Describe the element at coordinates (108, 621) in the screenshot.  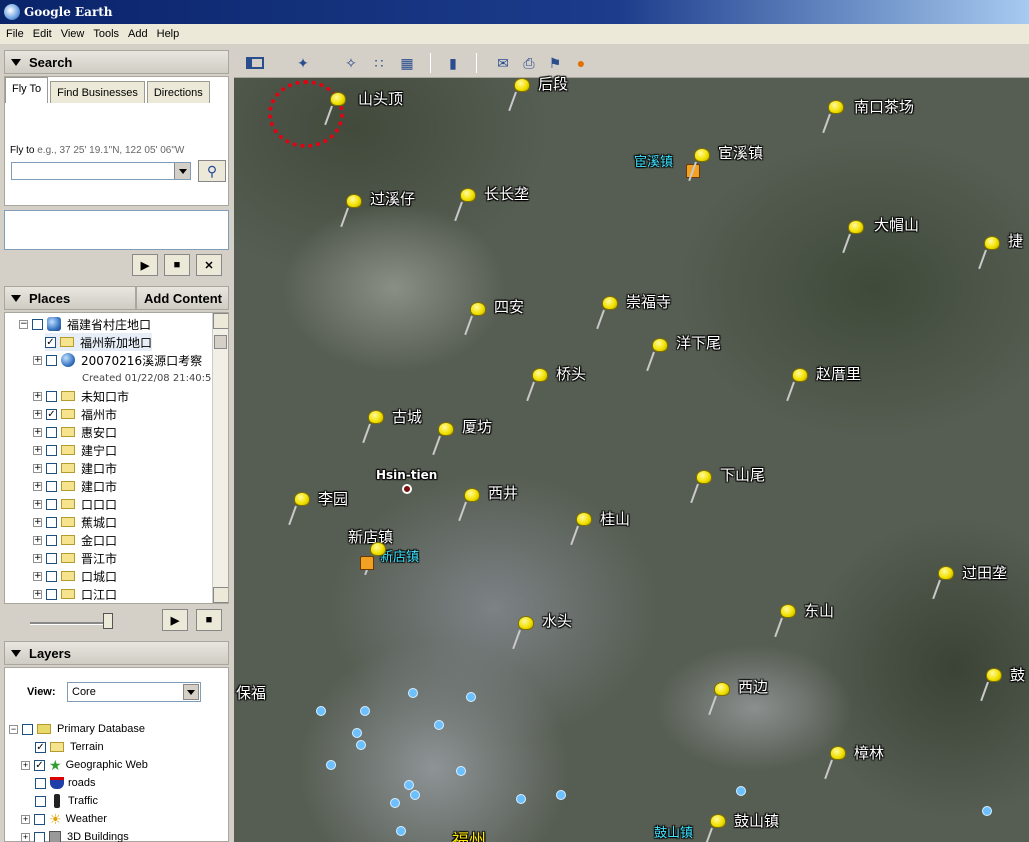
I see `slider-thumb` at that location.